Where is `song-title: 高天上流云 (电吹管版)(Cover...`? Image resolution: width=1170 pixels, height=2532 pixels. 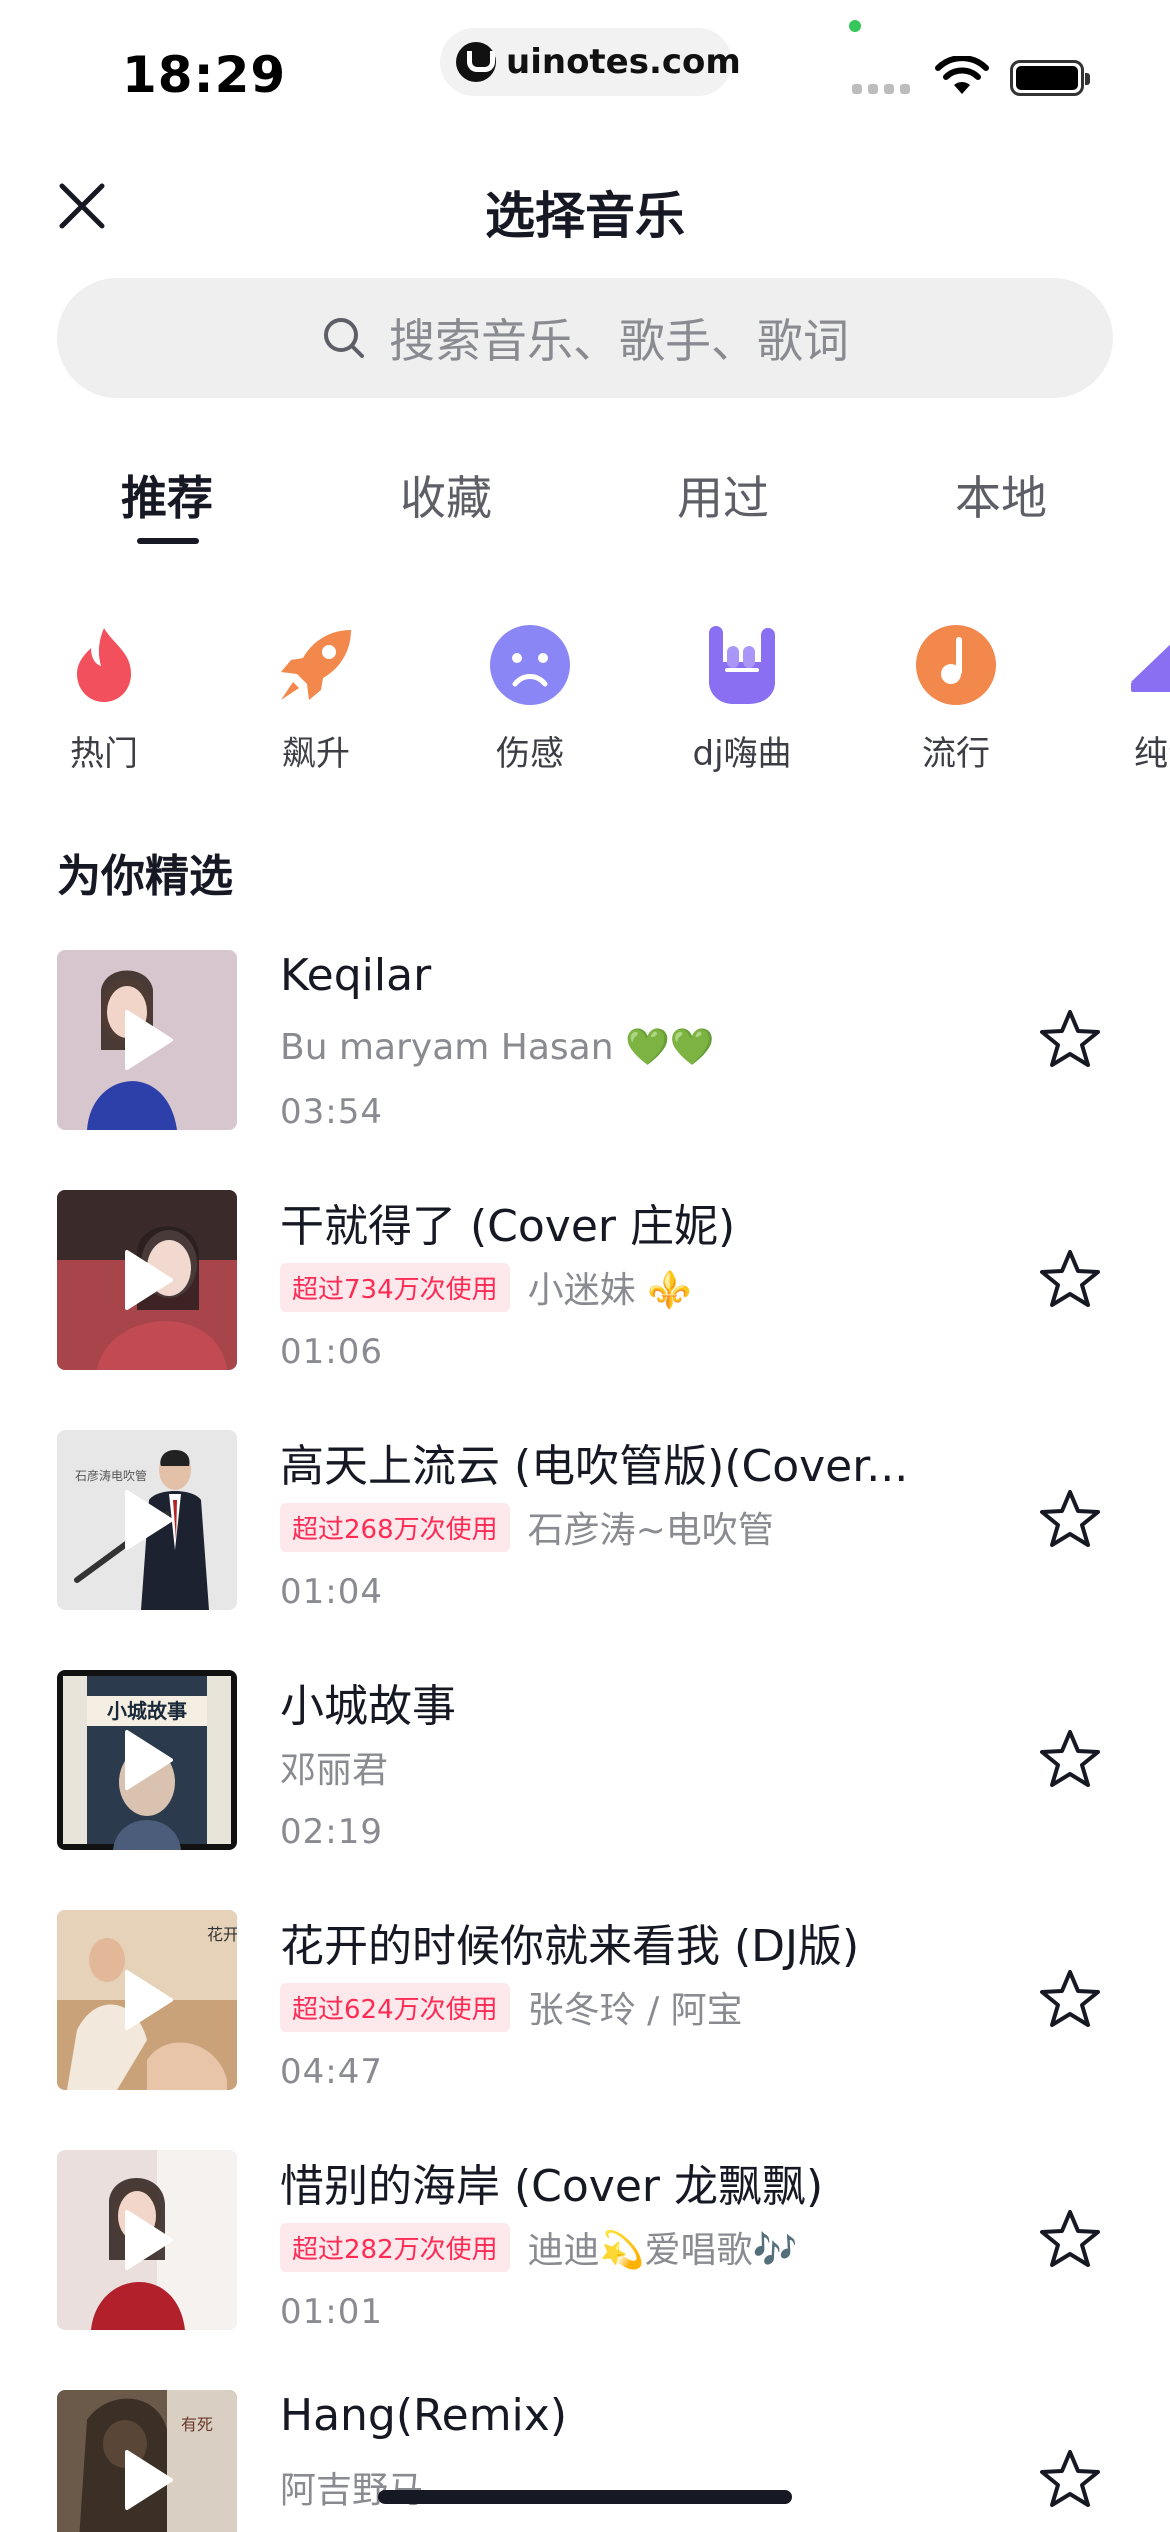 song-title: 高天上流云 (电吹管版)(Cover... is located at coordinates (594, 1466).